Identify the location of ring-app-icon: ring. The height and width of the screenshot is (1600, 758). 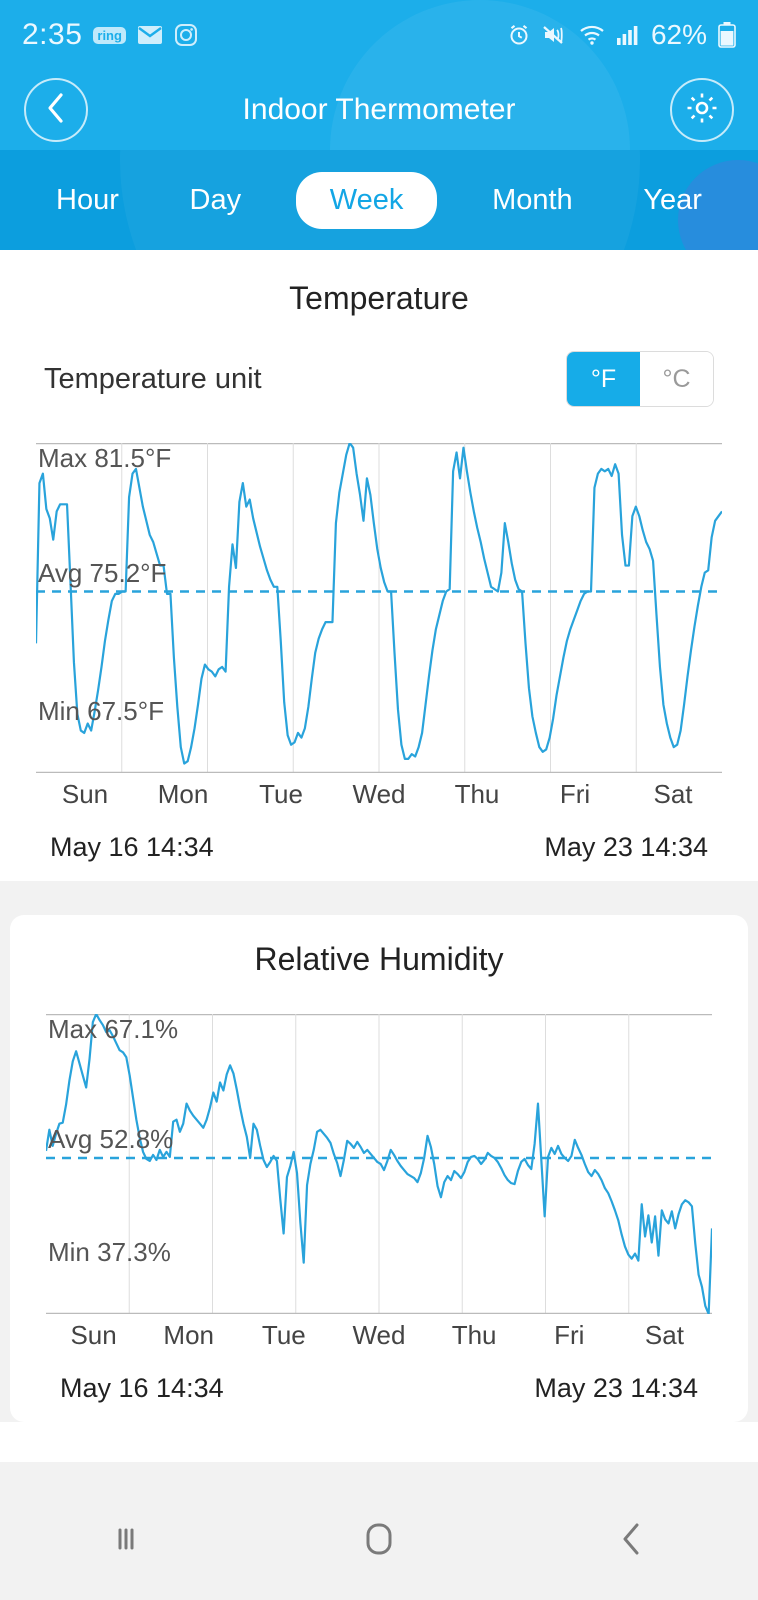
(109, 35).